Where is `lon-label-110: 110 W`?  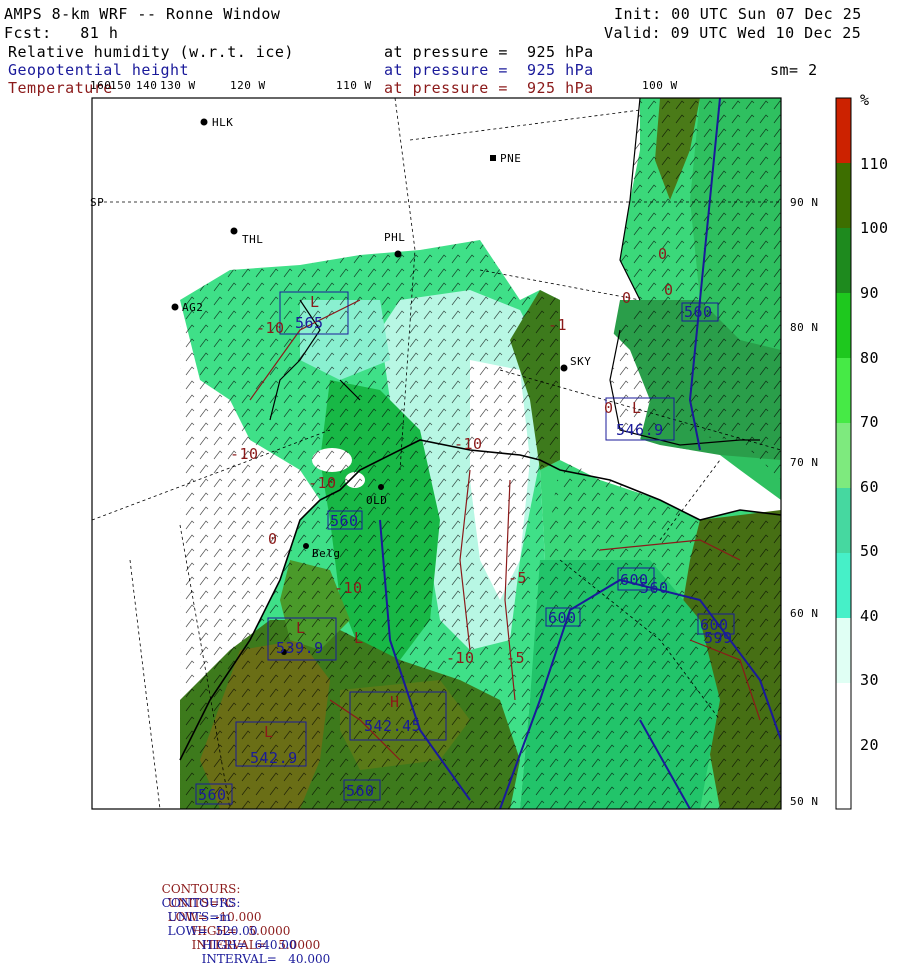 lon-label-110: 110 W is located at coordinates (354, 85).